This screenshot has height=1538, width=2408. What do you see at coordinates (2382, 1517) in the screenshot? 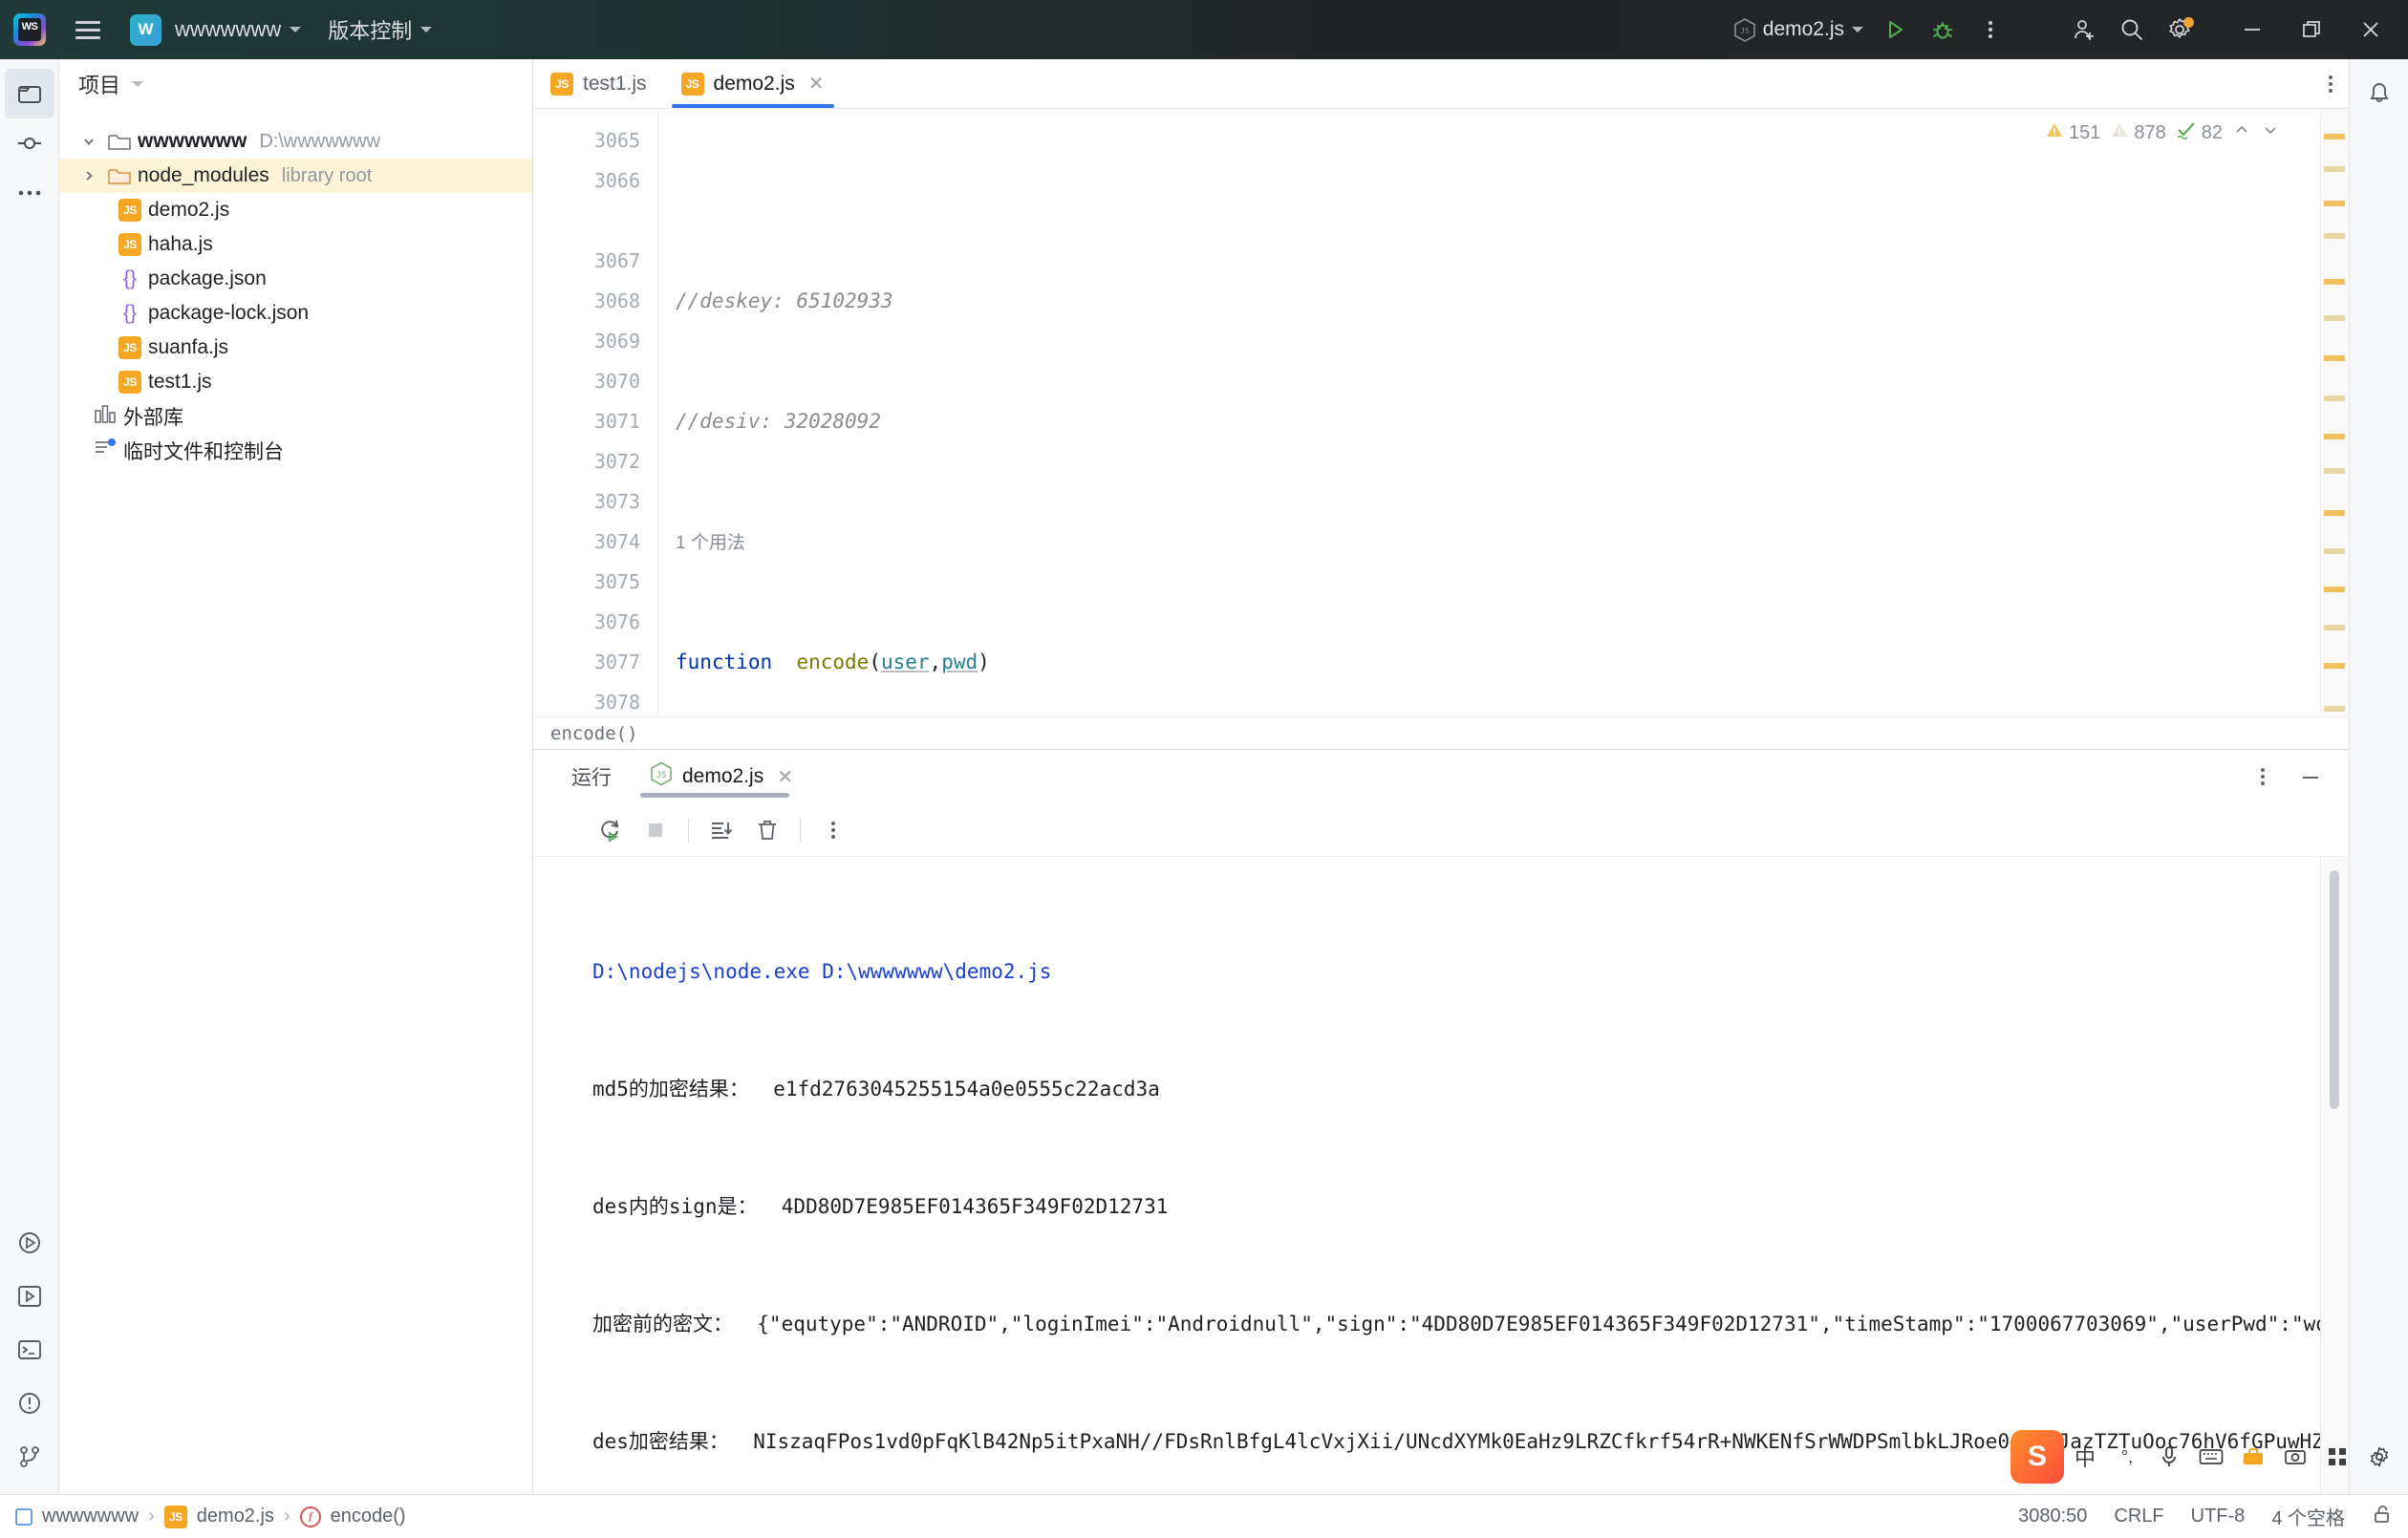
I see `unlocked-icon` at bounding box center [2382, 1517].